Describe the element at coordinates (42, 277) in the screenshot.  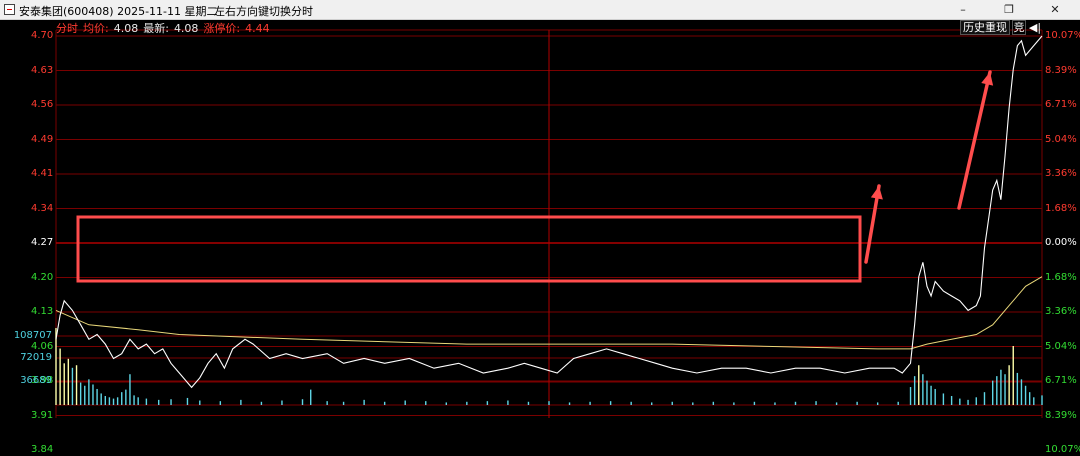
I see `price-tick-label: 4.20` at that location.